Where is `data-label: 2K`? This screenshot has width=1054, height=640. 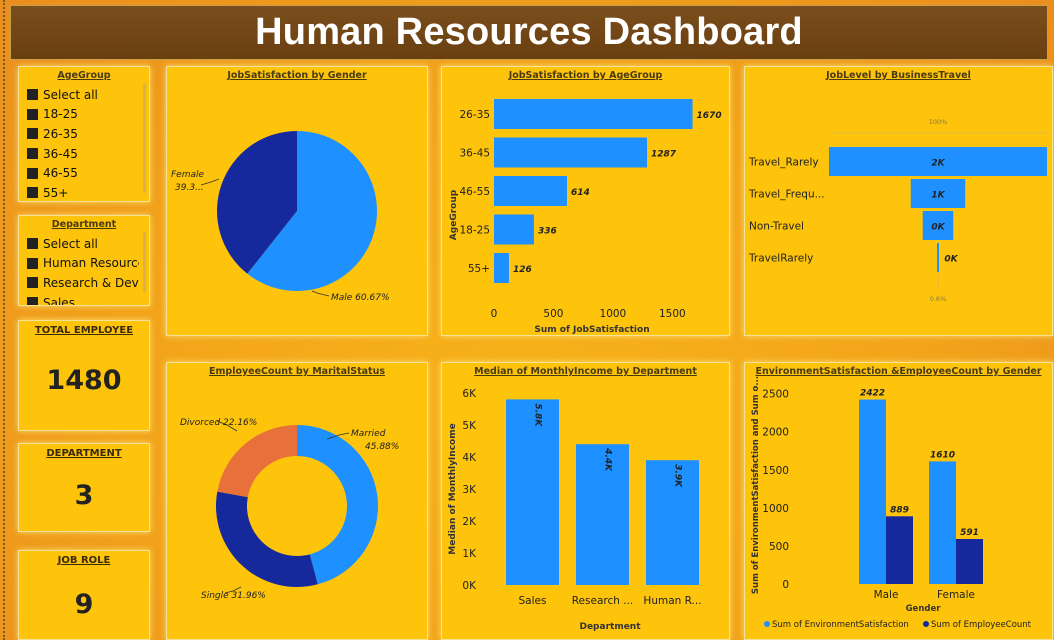 data-label: 2K is located at coordinates (938, 164).